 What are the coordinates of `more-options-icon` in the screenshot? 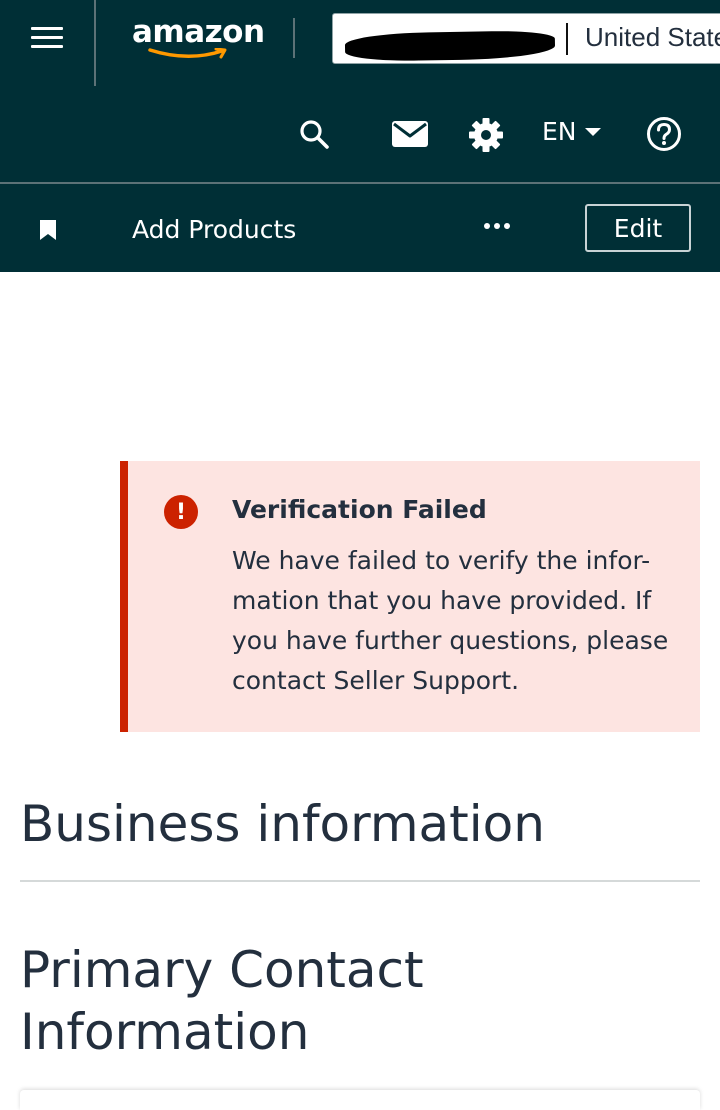 It's located at (497, 226).